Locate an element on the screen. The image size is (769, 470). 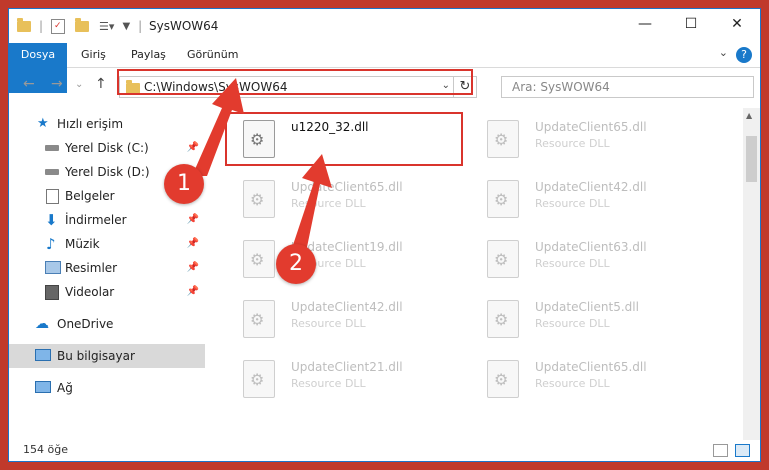
arrow-to-file is located at coordinates (312, 203).